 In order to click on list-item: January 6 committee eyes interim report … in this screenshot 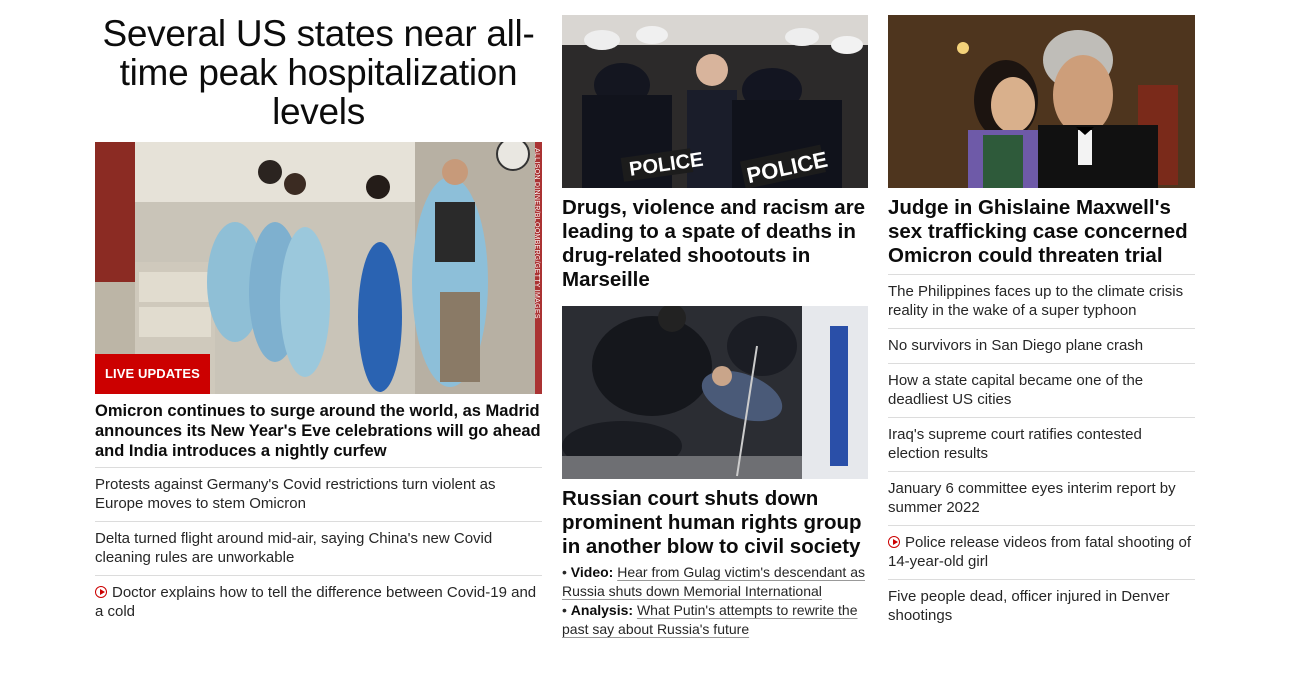, I will do `click(1041, 498)`.